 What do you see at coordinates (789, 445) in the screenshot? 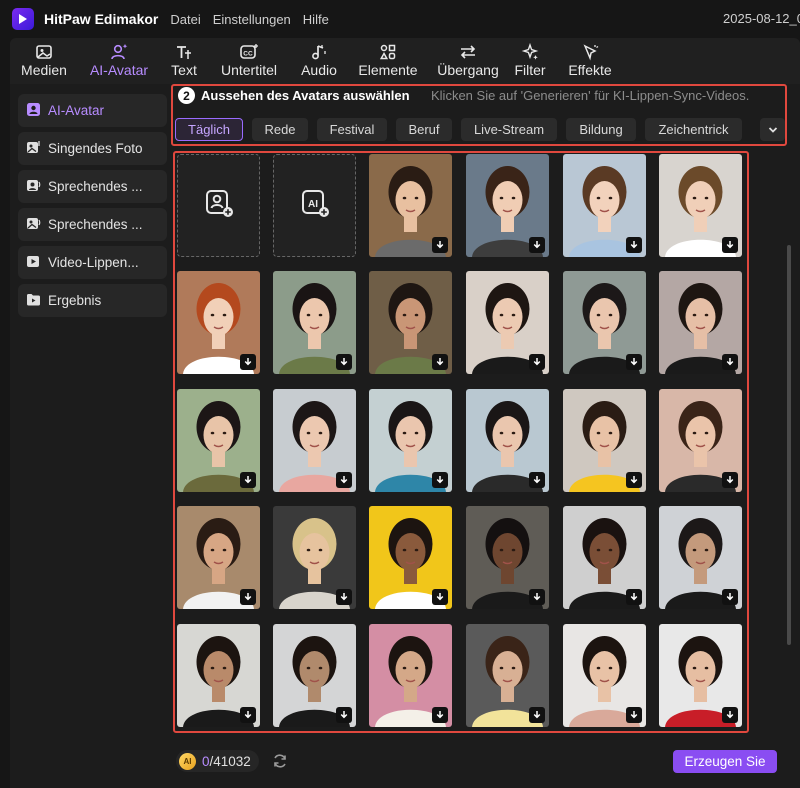
I see `grid-scrollbar` at bounding box center [789, 445].